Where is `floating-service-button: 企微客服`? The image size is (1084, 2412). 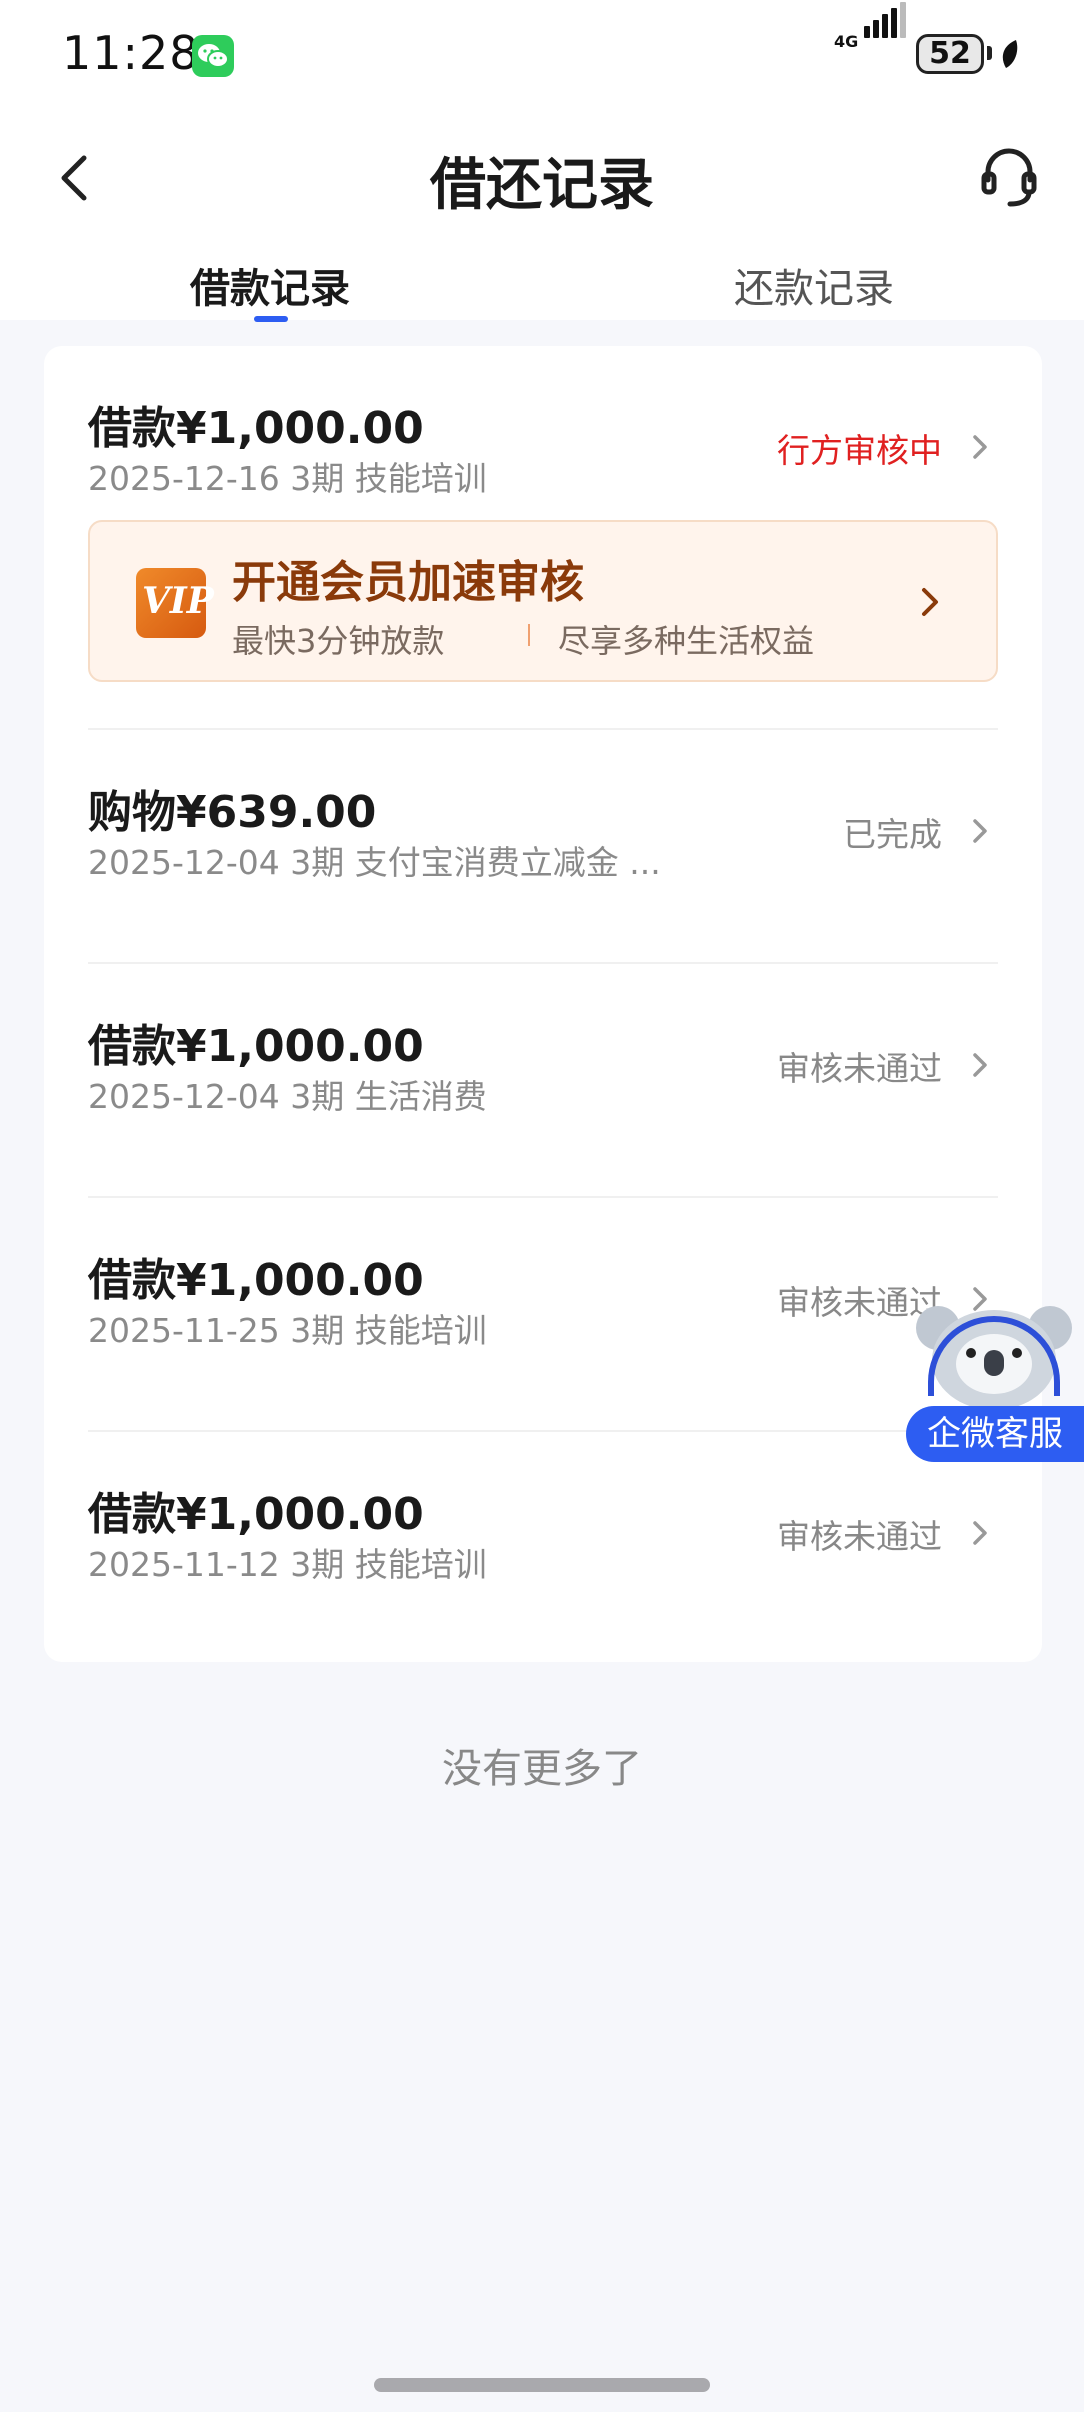 floating-service-button: 企微客服 is located at coordinates (995, 1386).